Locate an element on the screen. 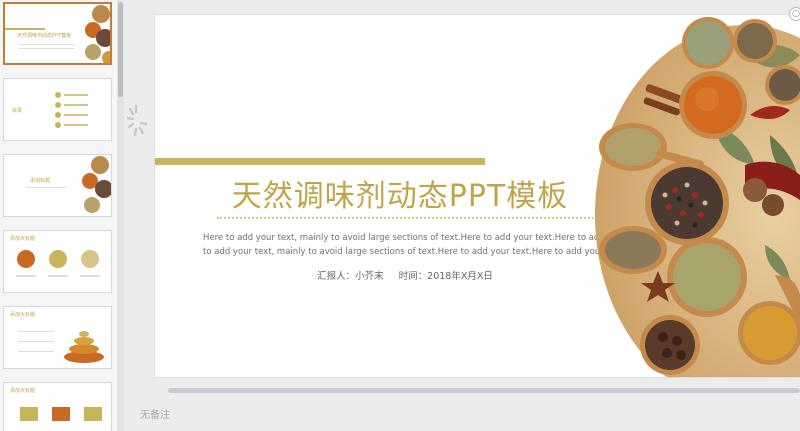  slide-thumbnail-4: 添加大标题 is located at coordinates (57, 261).